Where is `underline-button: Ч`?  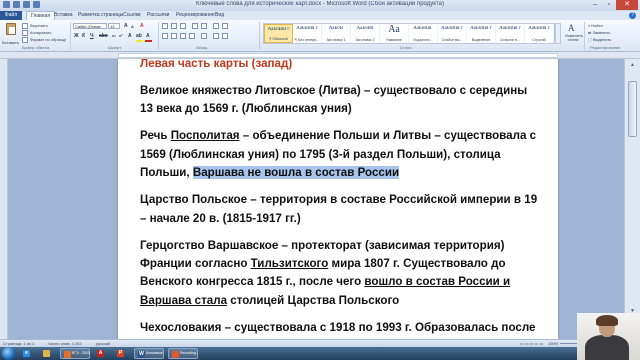 underline-button: Ч is located at coordinates (92, 36).